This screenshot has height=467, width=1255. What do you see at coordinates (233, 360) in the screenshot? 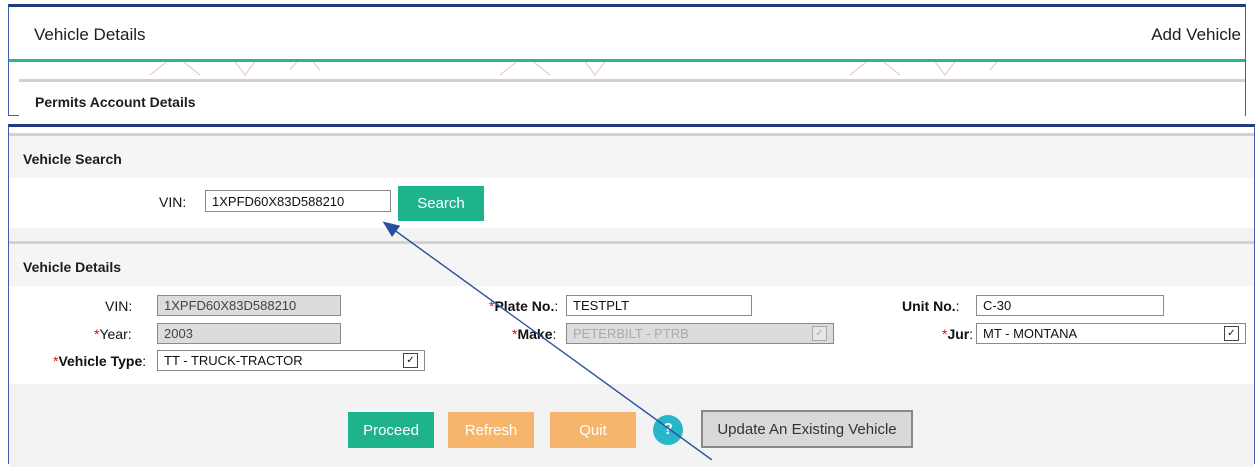
I see `vehicle-type-value: TT - TRUCK-TRACTOR` at bounding box center [233, 360].